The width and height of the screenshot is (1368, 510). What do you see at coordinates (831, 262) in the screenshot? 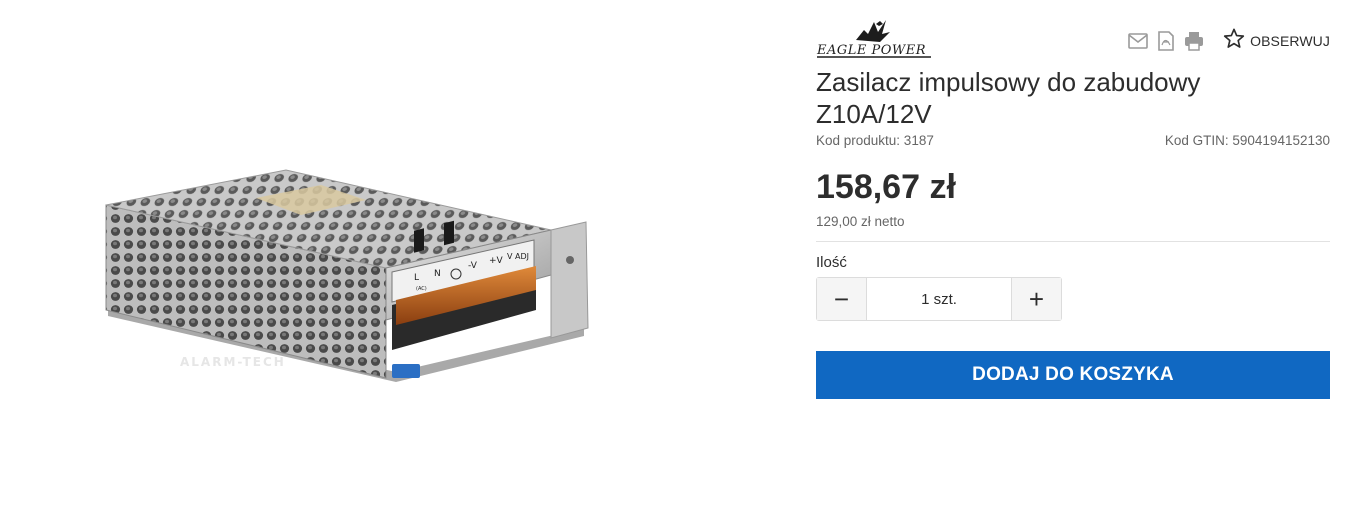
I see `quantity-label: Ilość` at bounding box center [831, 262].